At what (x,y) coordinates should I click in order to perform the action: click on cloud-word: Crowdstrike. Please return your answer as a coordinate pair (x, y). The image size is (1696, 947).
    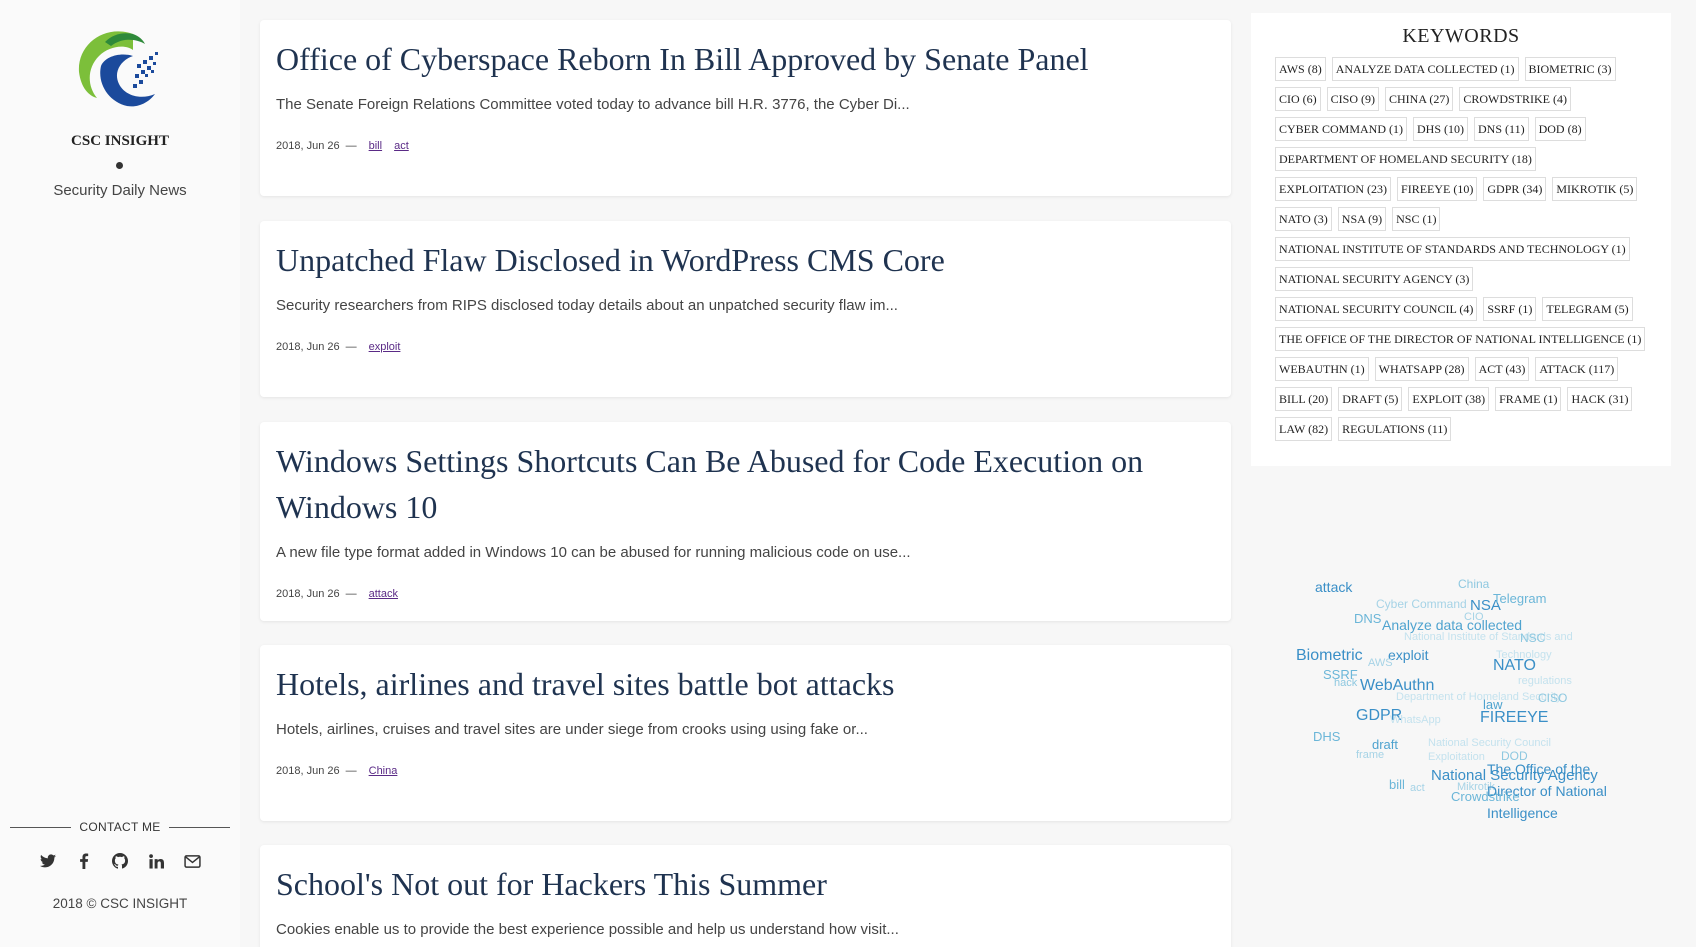
    Looking at the image, I should click on (1485, 796).